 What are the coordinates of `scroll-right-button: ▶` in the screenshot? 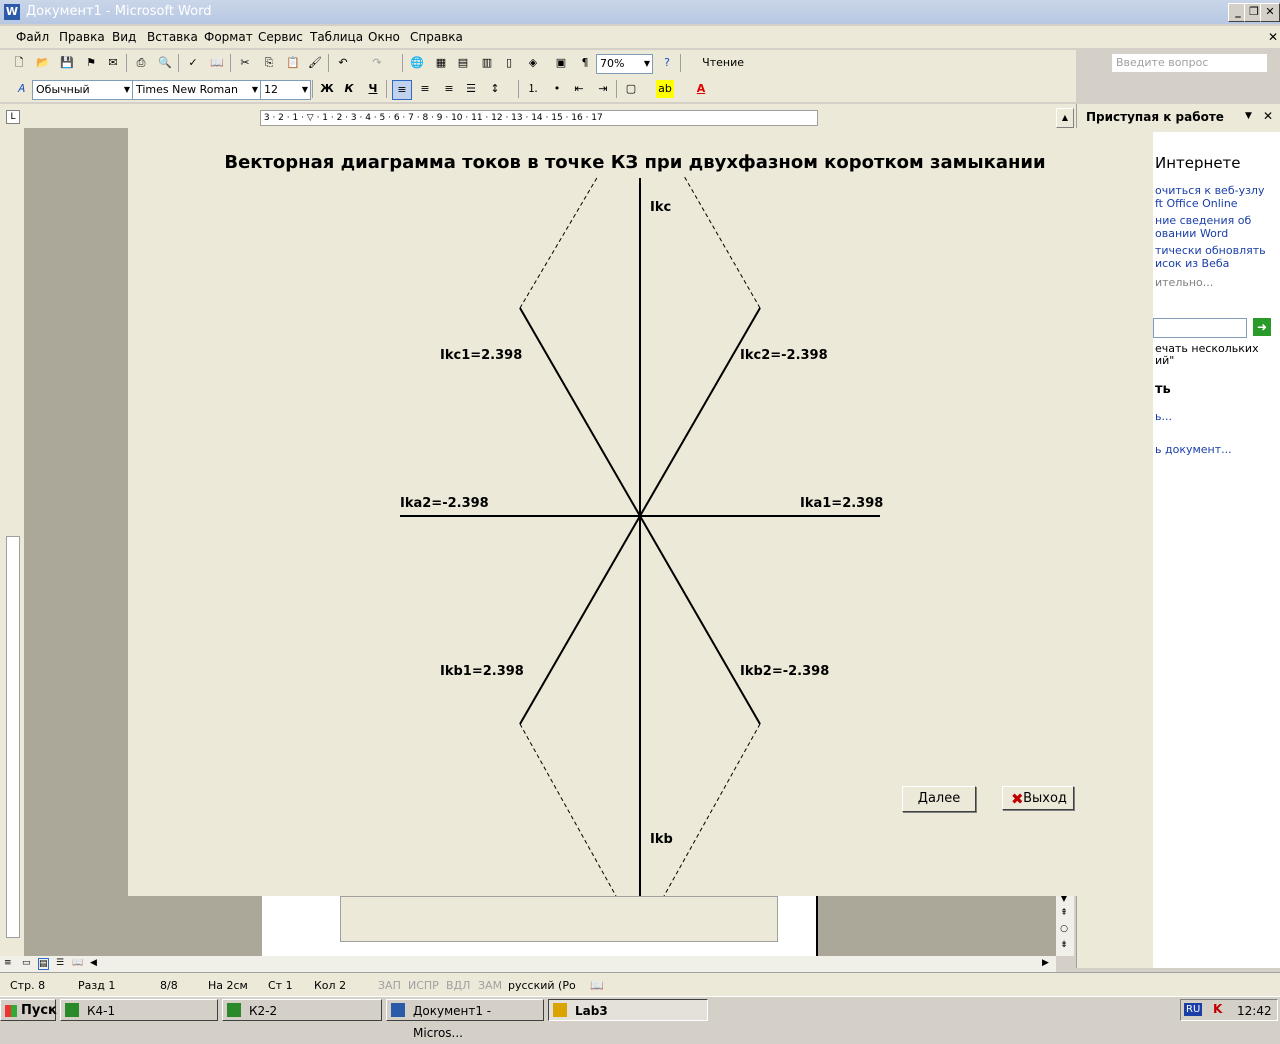 It's located at (1045, 963).